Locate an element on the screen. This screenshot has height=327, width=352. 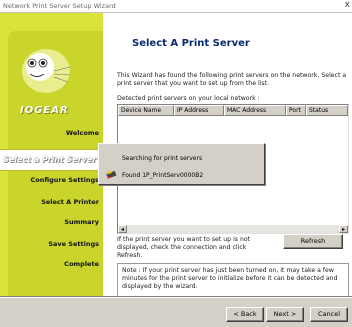
scroll-left-icon: ◂ is located at coordinates (122, 229).